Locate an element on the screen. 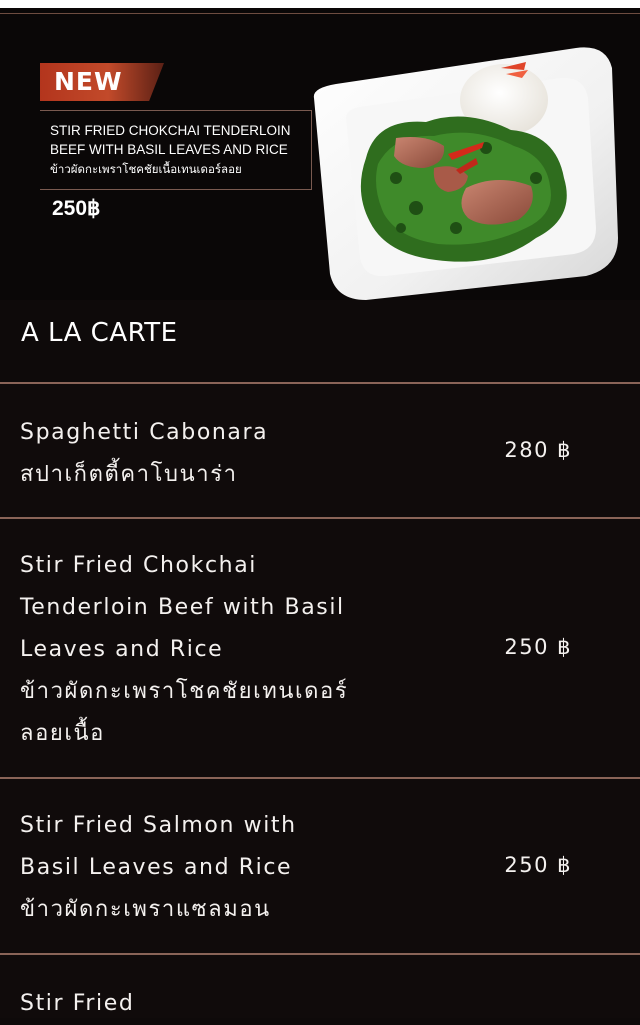 Image resolution: width=640 pixels, height=1025 pixels. section-title: A LA CARTE is located at coordinates (99, 333).